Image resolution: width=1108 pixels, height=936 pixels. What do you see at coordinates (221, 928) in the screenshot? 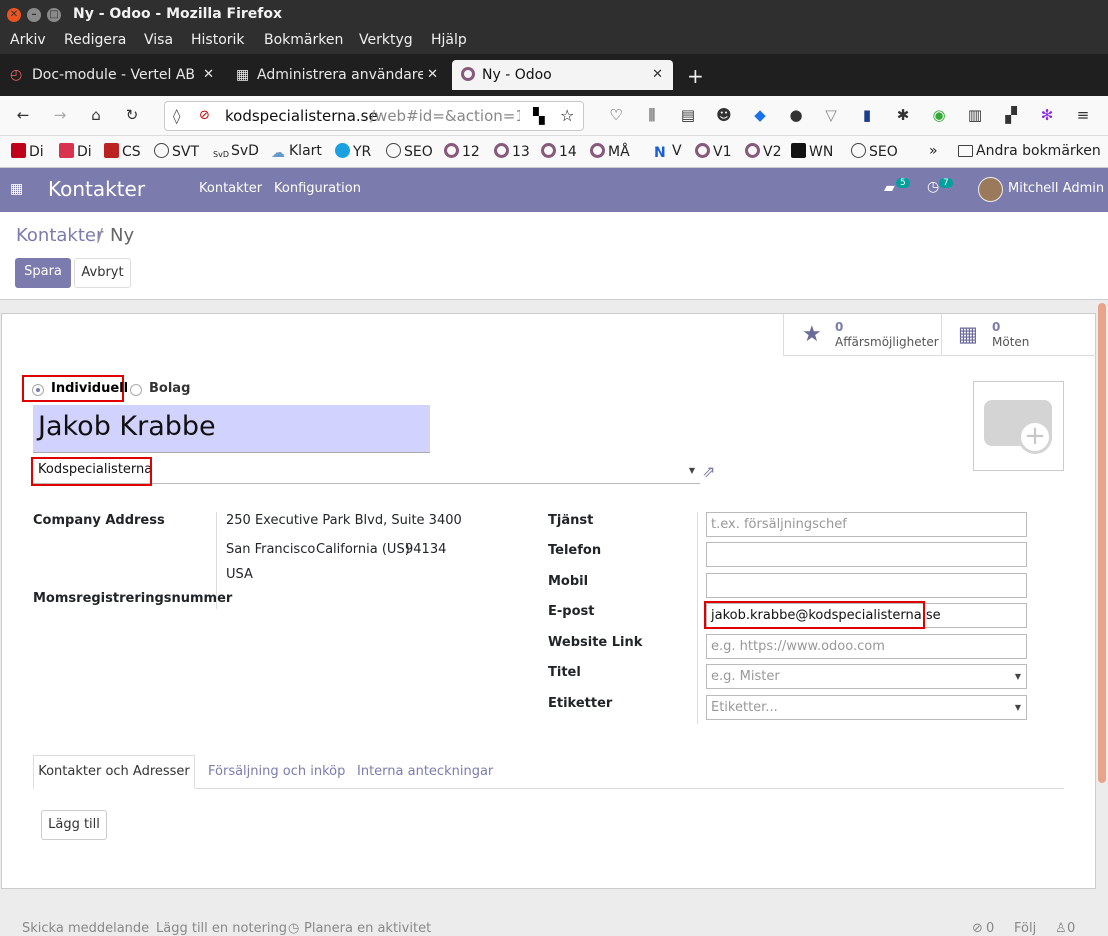
I see `log-note-button: Lägg till en notering` at bounding box center [221, 928].